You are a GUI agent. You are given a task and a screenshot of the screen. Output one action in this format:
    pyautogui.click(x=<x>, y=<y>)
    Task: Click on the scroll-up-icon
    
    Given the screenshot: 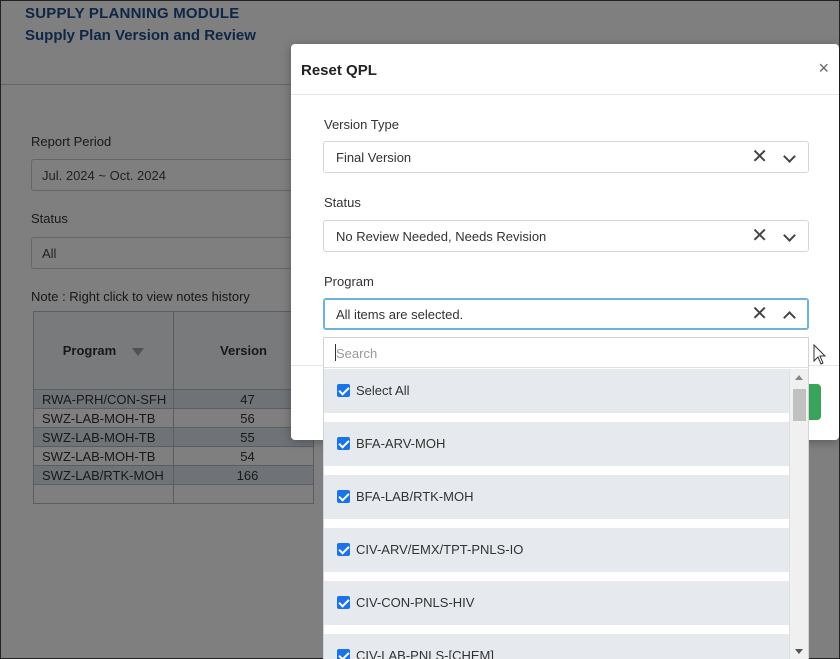 What is the action you would take?
    pyautogui.click(x=799, y=377)
    